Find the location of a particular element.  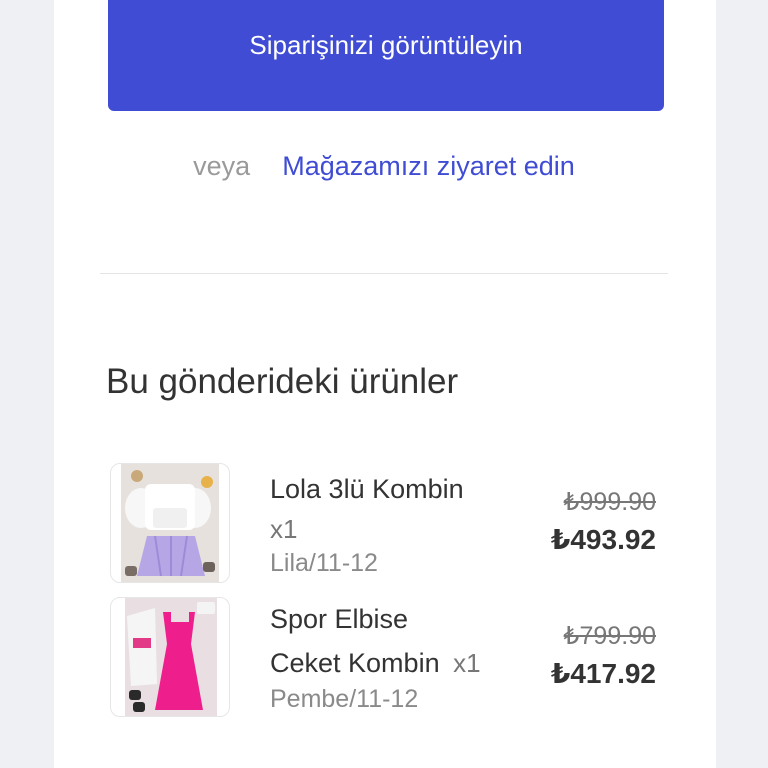

or-text: veya is located at coordinates (222, 165).